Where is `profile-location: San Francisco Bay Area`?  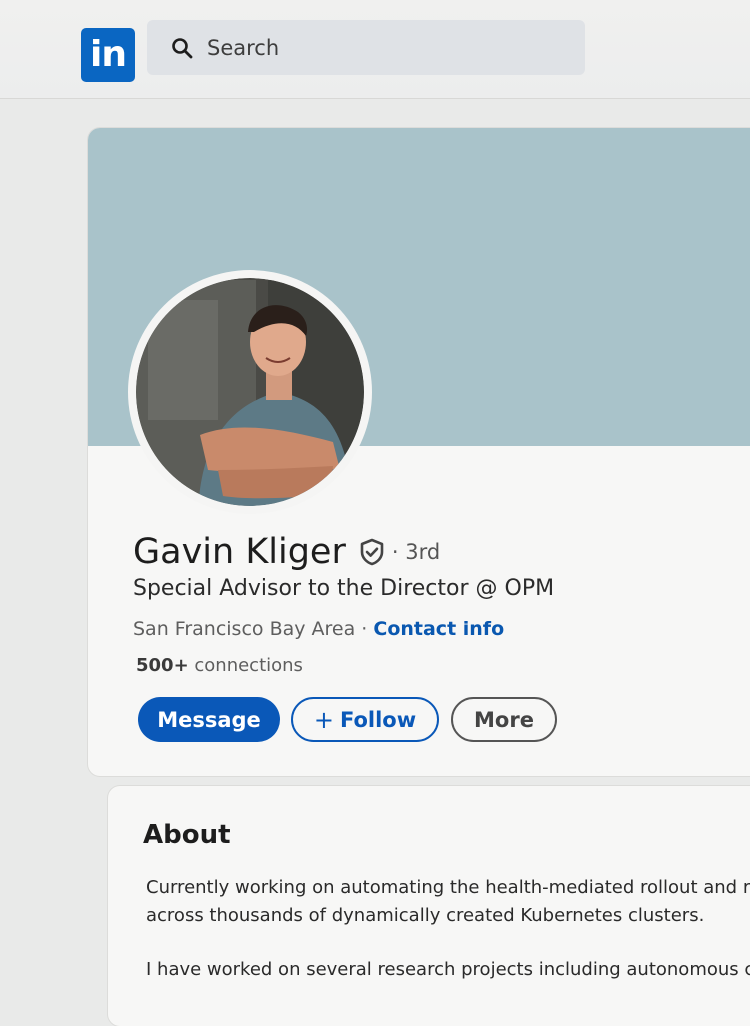
profile-location: San Francisco Bay Area is located at coordinates (244, 629).